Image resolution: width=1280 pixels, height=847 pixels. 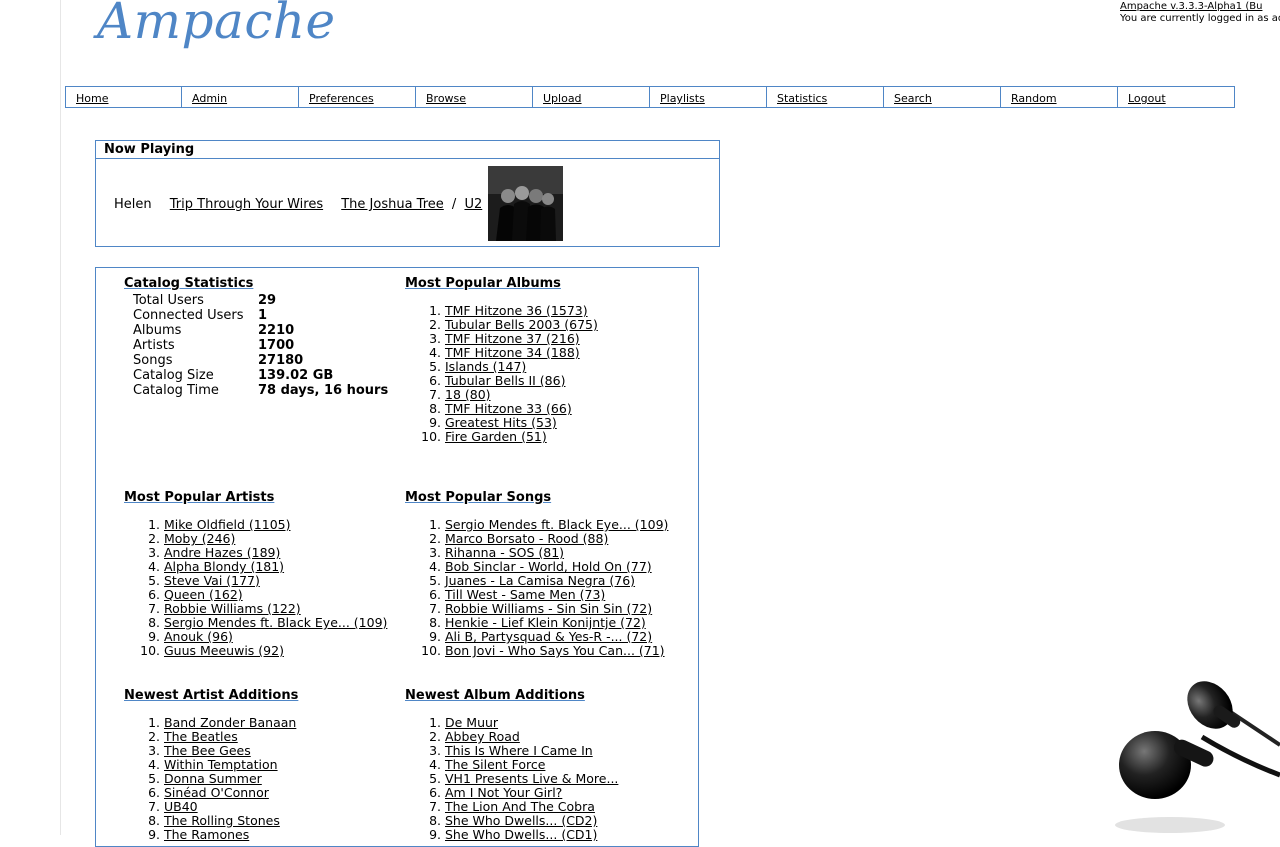 I want to click on album-link: TMF Hitzone 33 (66), so click(x=508, y=408).